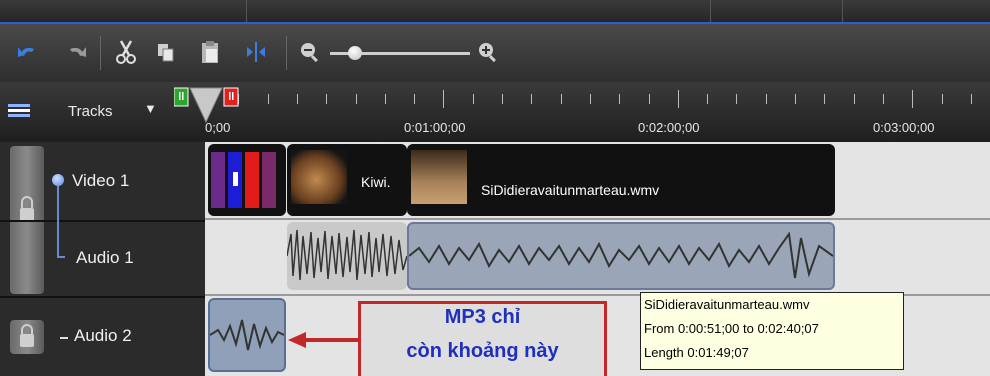 The width and height of the screenshot is (990, 376). I want to click on zoom-in-icon, so click(488, 52).